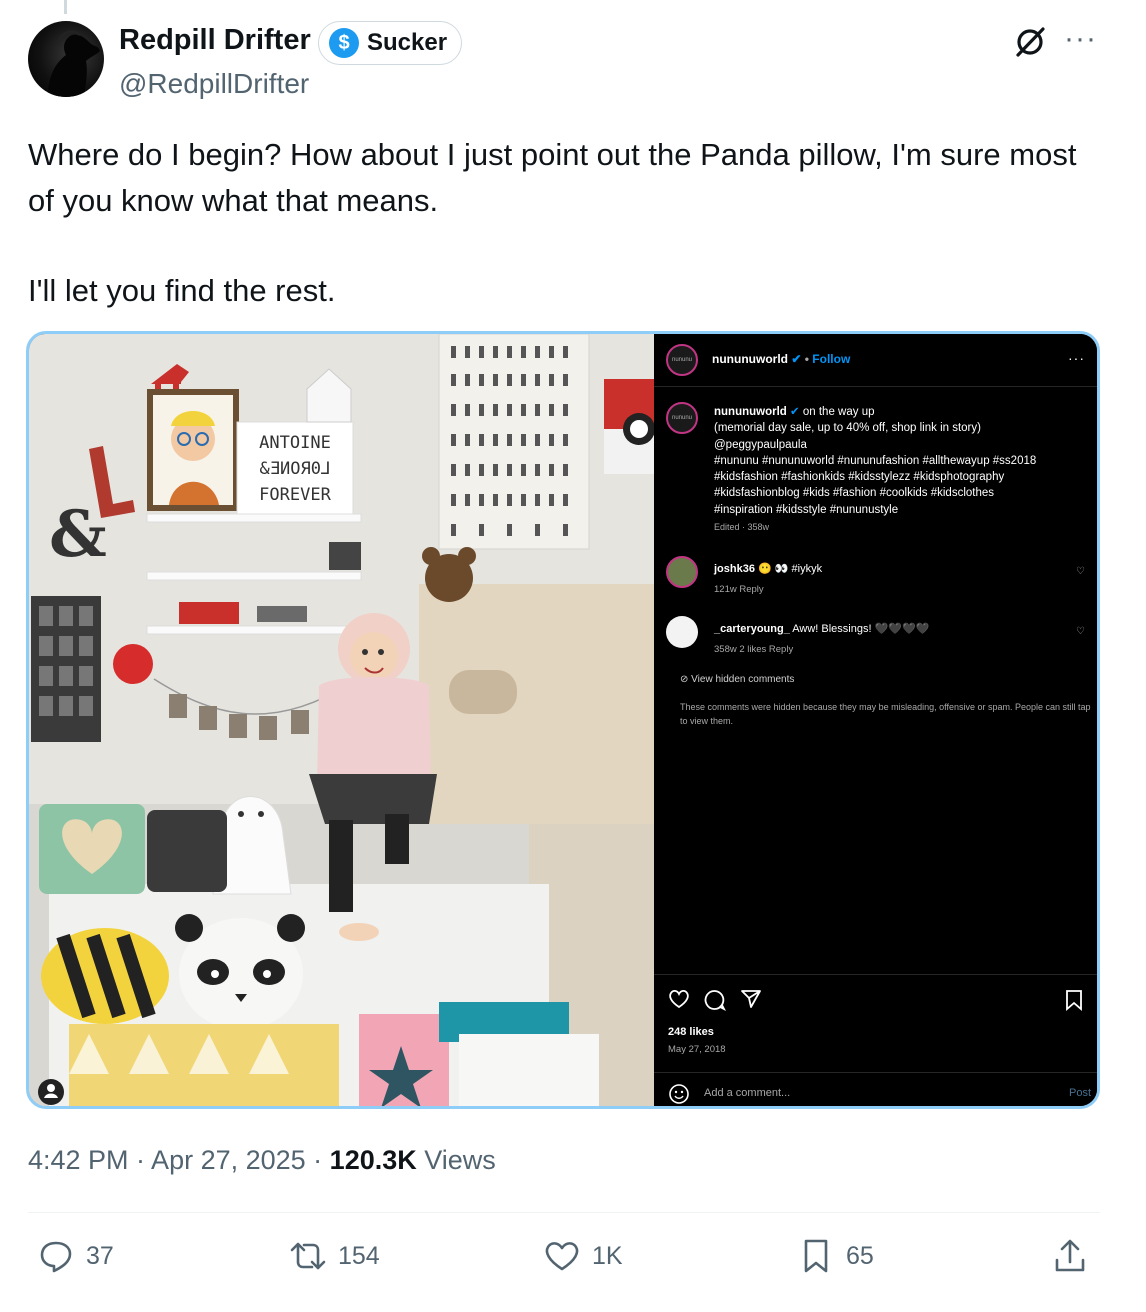 This screenshot has height=1312, width=1146. Describe the element at coordinates (215, 40) in the screenshot. I see `author-name: Redpill Drifter` at that location.